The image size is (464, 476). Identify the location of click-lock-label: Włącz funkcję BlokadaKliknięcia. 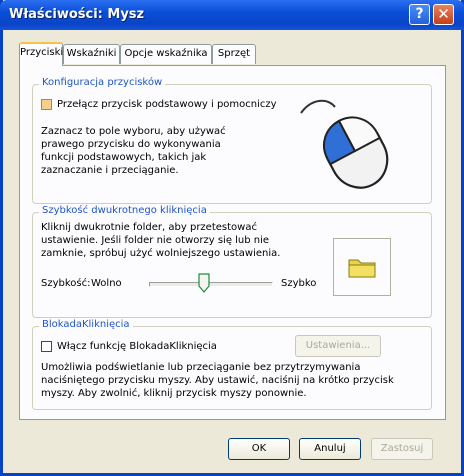
(137, 346).